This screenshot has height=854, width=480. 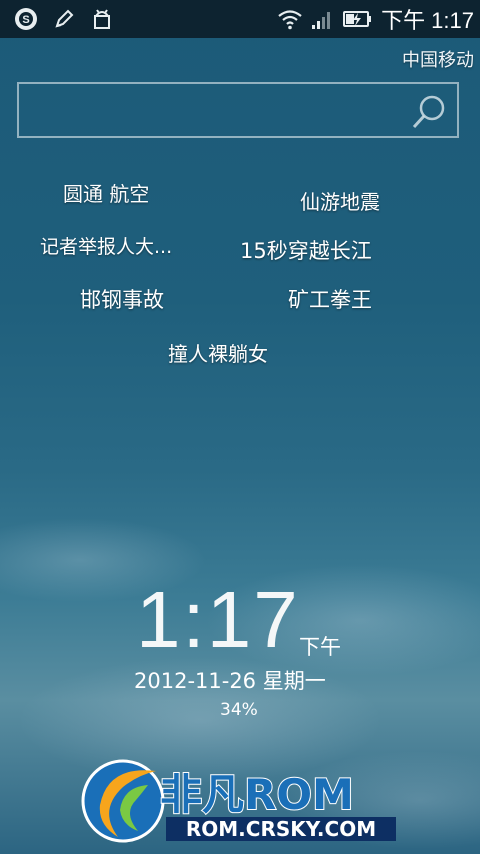 What do you see at coordinates (281, 829) in the screenshot?
I see `watermark-url: ROM.CRSKY.COM` at bounding box center [281, 829].